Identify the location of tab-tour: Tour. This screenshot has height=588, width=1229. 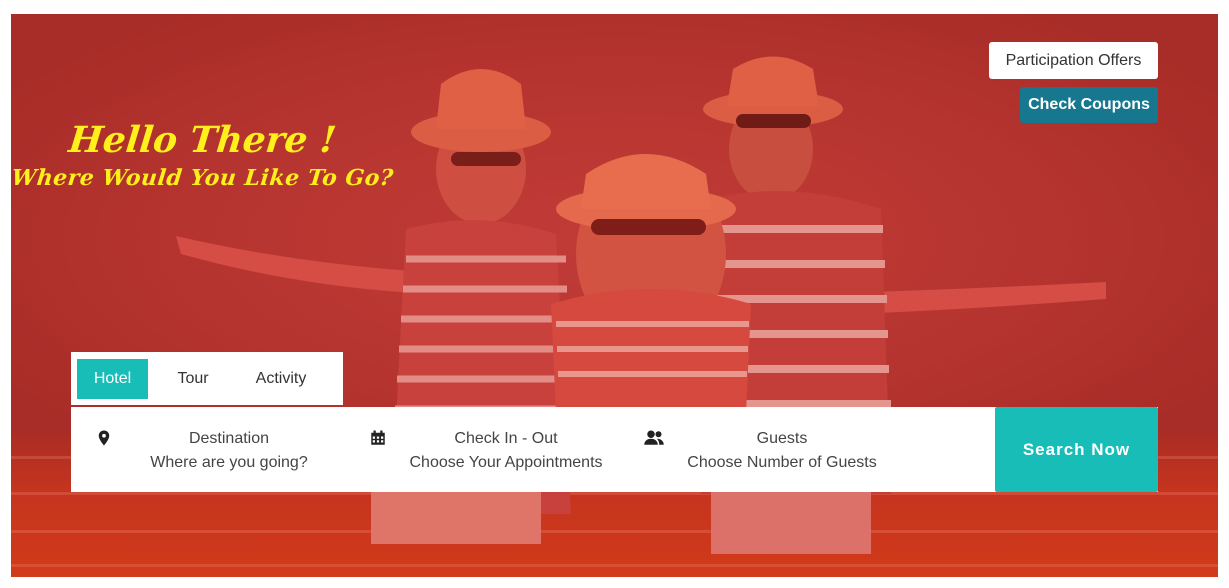
(193, 379).